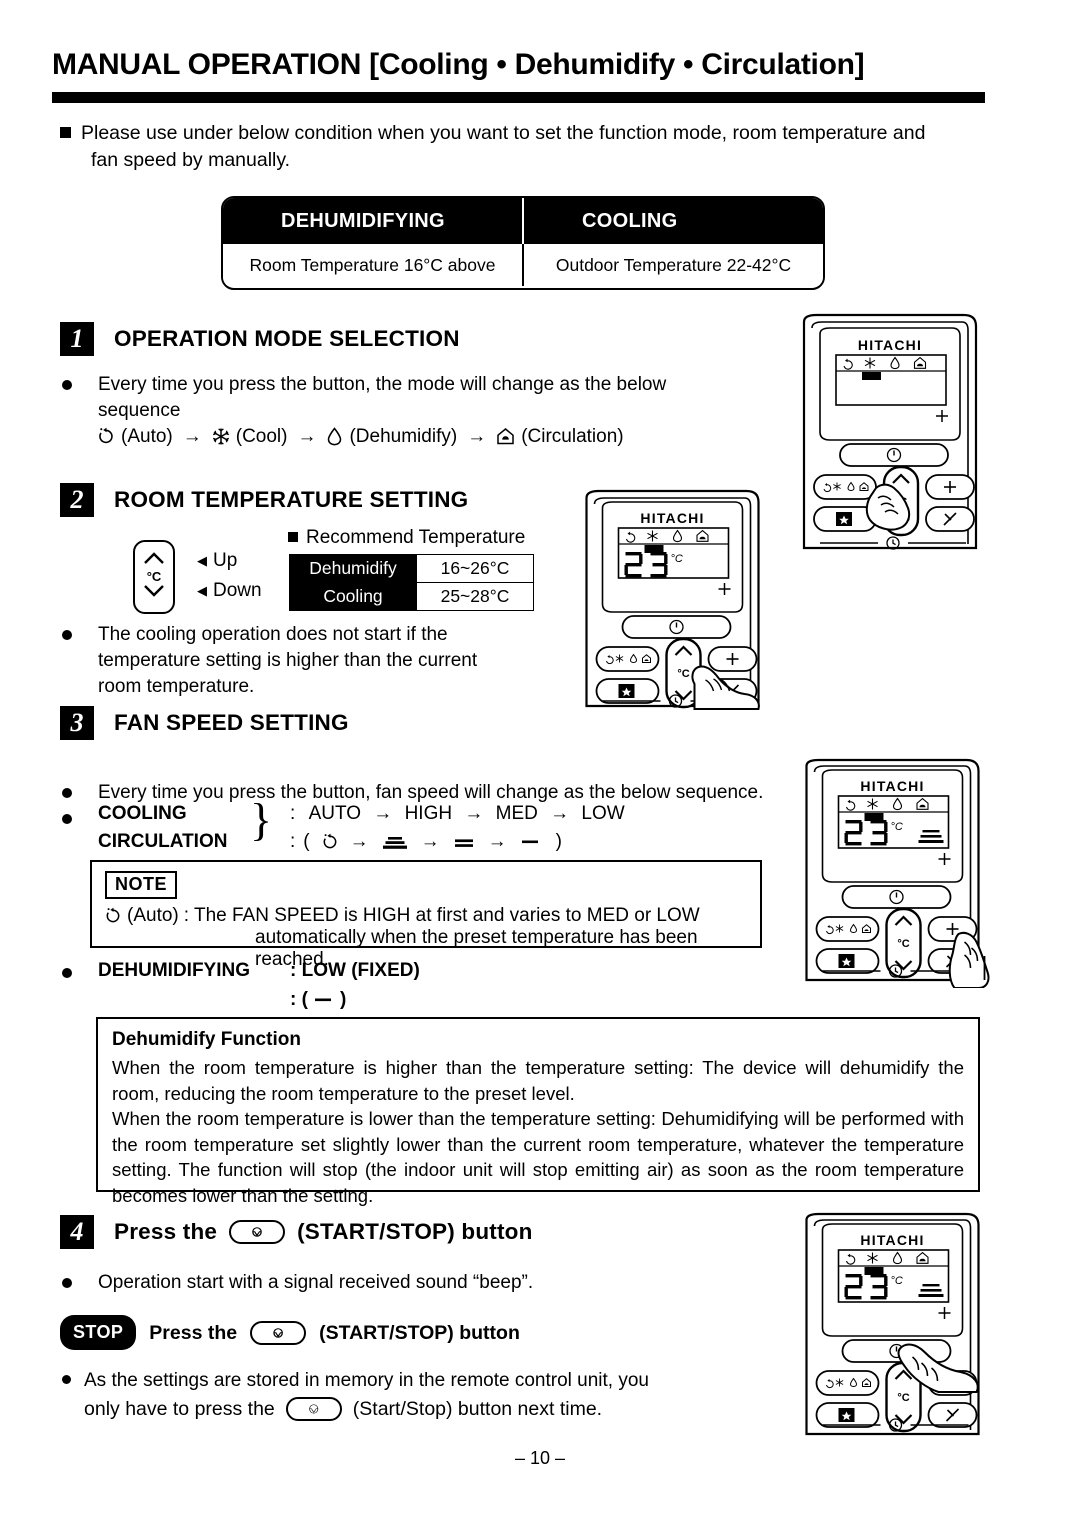 This screenshot has width=1080, height=1528. Describe the element at coordinates (154, 561) in the screenshot. I see `chevron-up-icon` at that location.